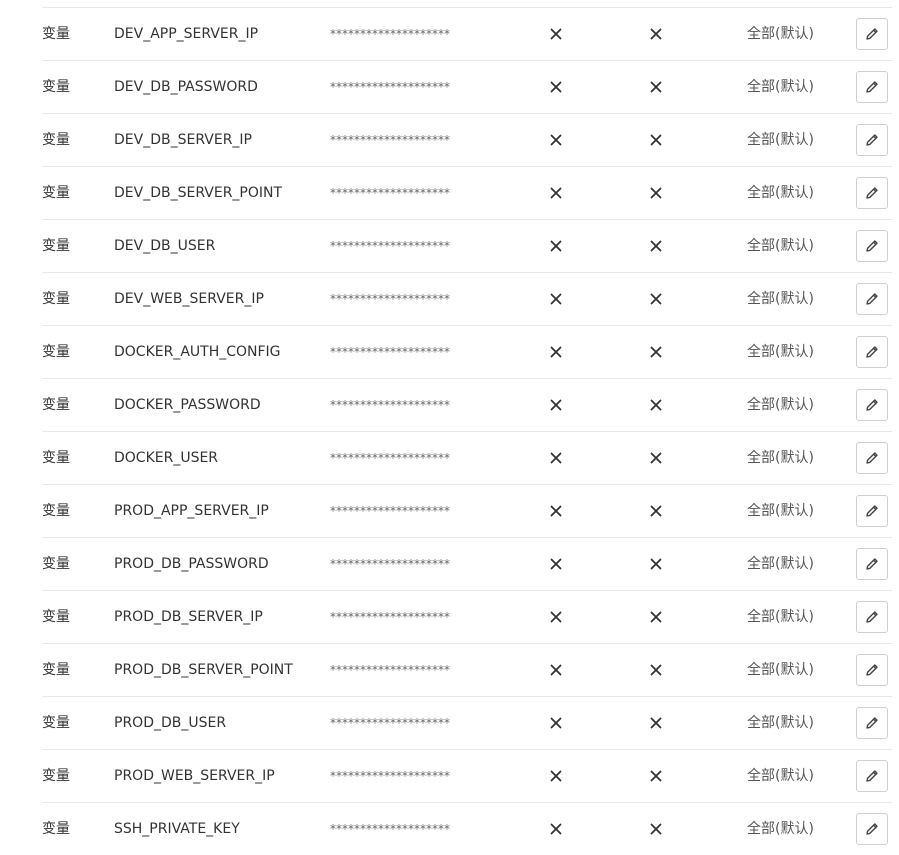 The image size is (899, 855). I want to click on variable-key: DEV_APP_SERVER_IP, so click(186, 34).